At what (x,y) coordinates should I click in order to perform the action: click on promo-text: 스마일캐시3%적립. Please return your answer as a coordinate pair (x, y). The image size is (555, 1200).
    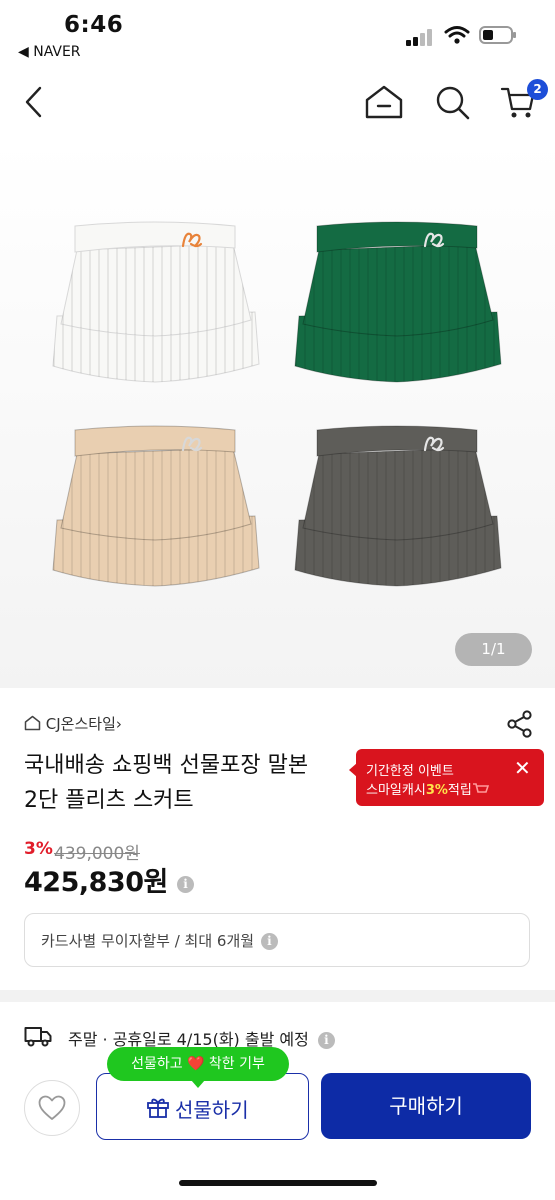
    Looking at the image, I should click on (427, 788).